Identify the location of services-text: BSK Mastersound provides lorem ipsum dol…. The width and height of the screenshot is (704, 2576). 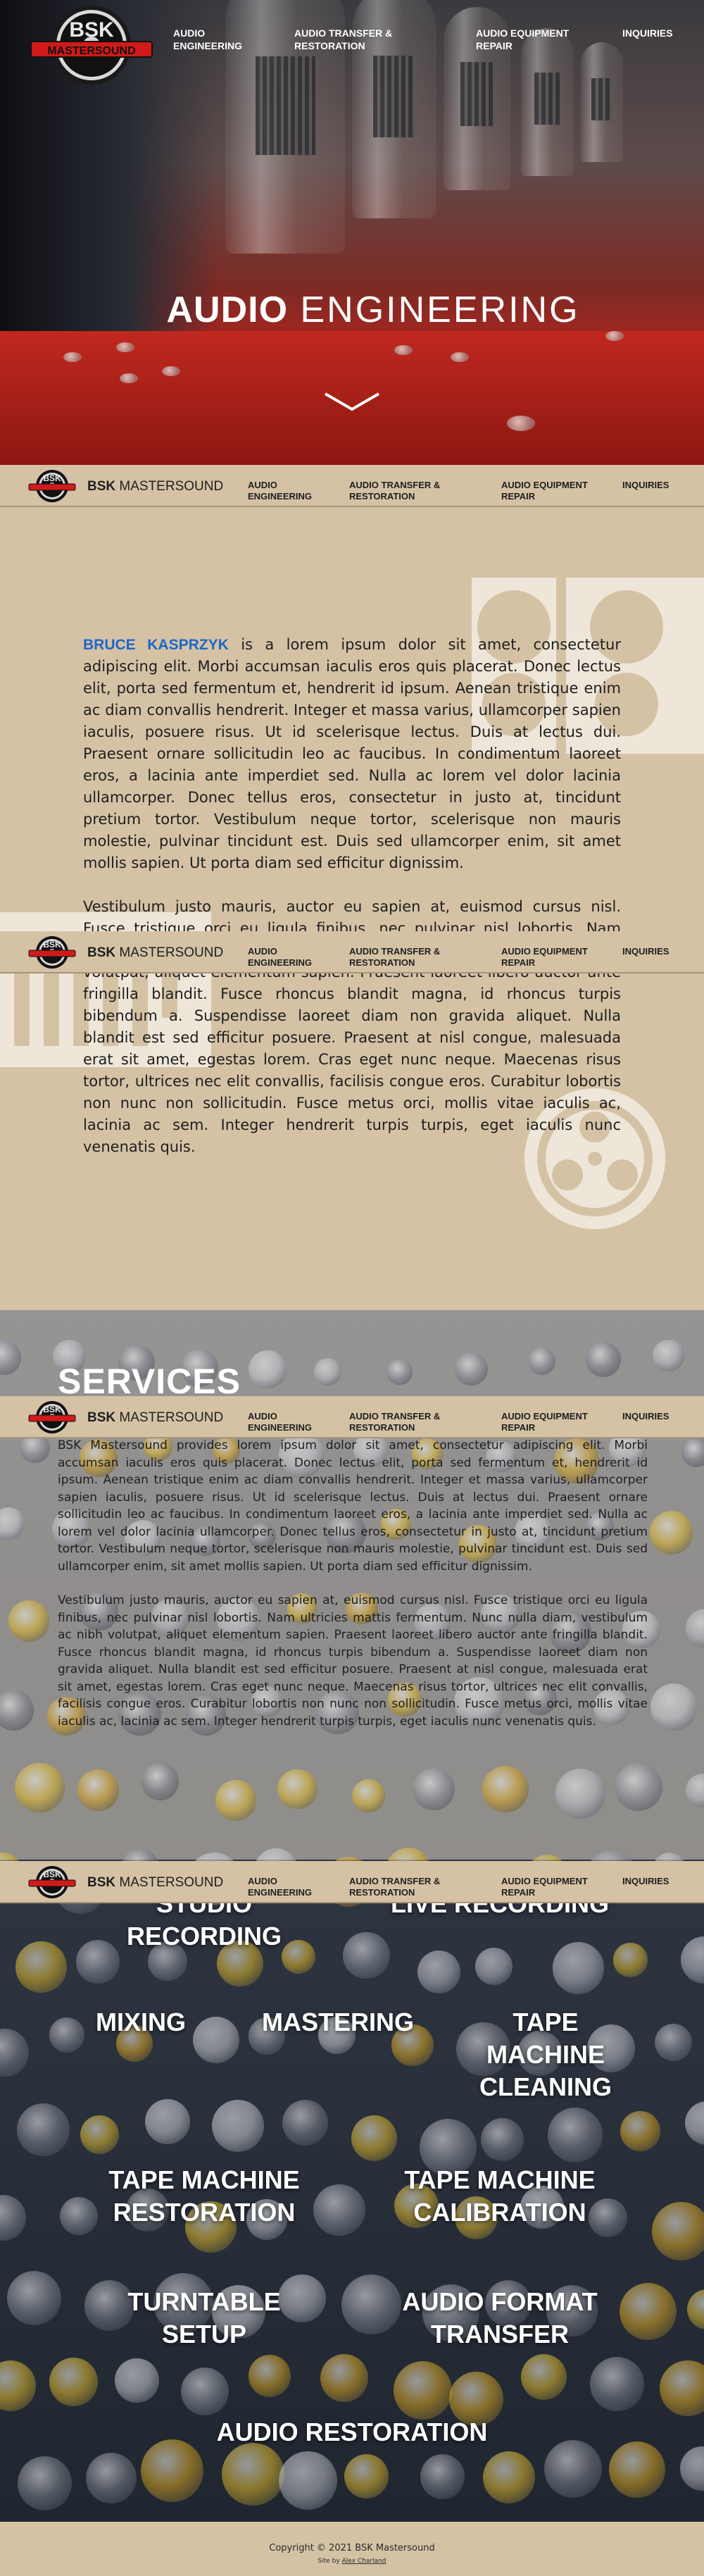
(353, 1592).